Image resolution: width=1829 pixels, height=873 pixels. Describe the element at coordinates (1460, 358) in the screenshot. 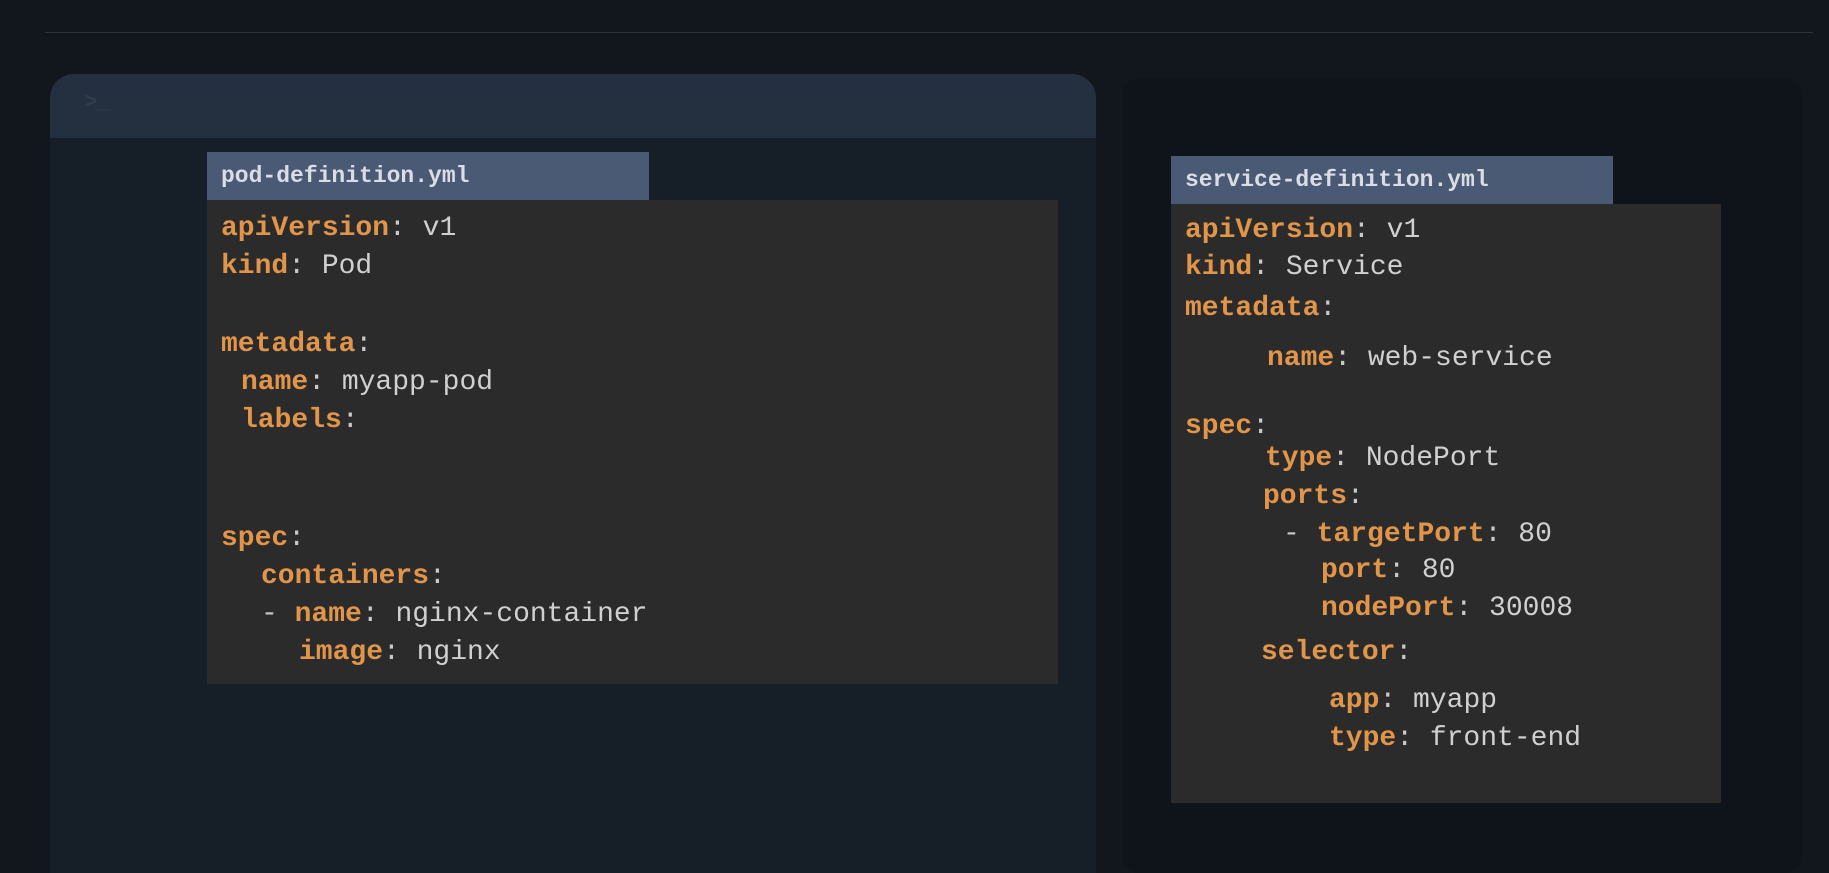

I see `yaml-value: web-service` at that location.